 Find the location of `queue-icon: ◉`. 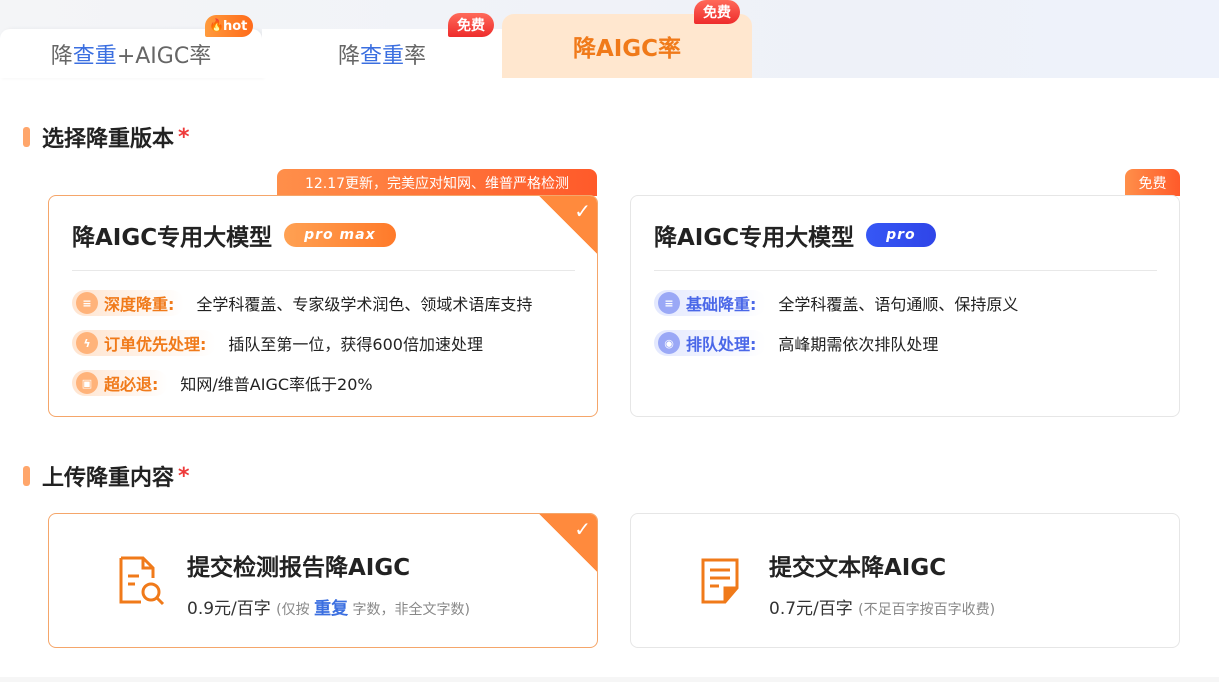

queue-icon: ◉ is located at coordinates (669, 343).